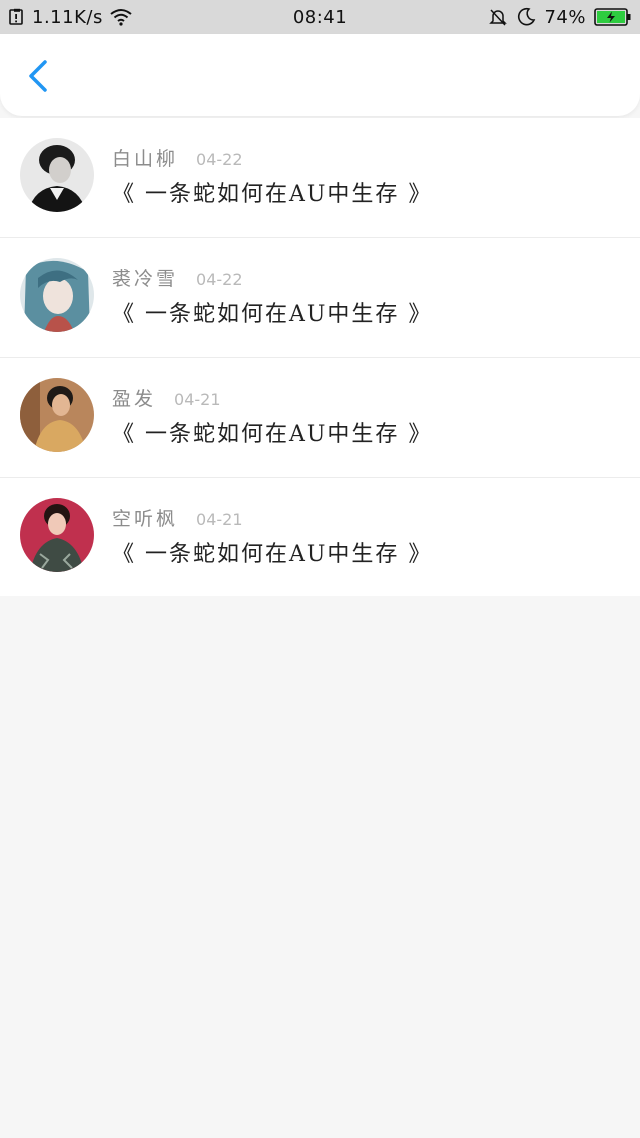  What do you see at coordinates (134, 397) in the screenshot?
I see `author-name: 盈发` at bounding box center [134, 397].